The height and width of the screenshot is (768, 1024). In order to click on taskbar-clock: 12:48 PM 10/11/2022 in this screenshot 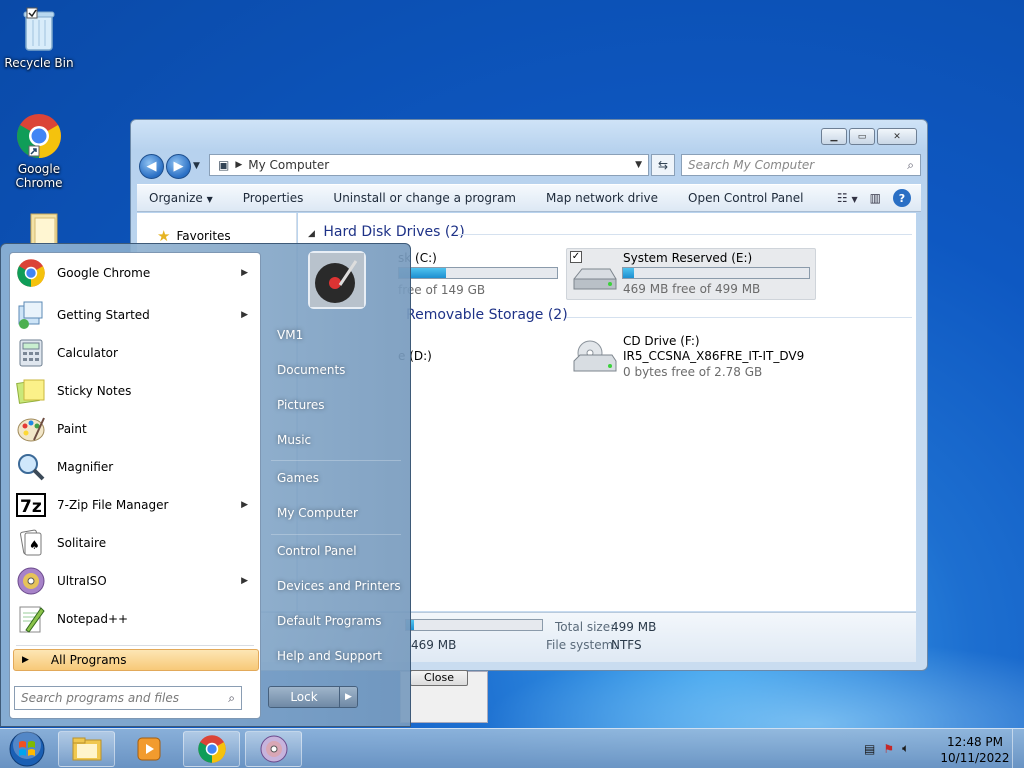, I will do `click(975, 750)`.